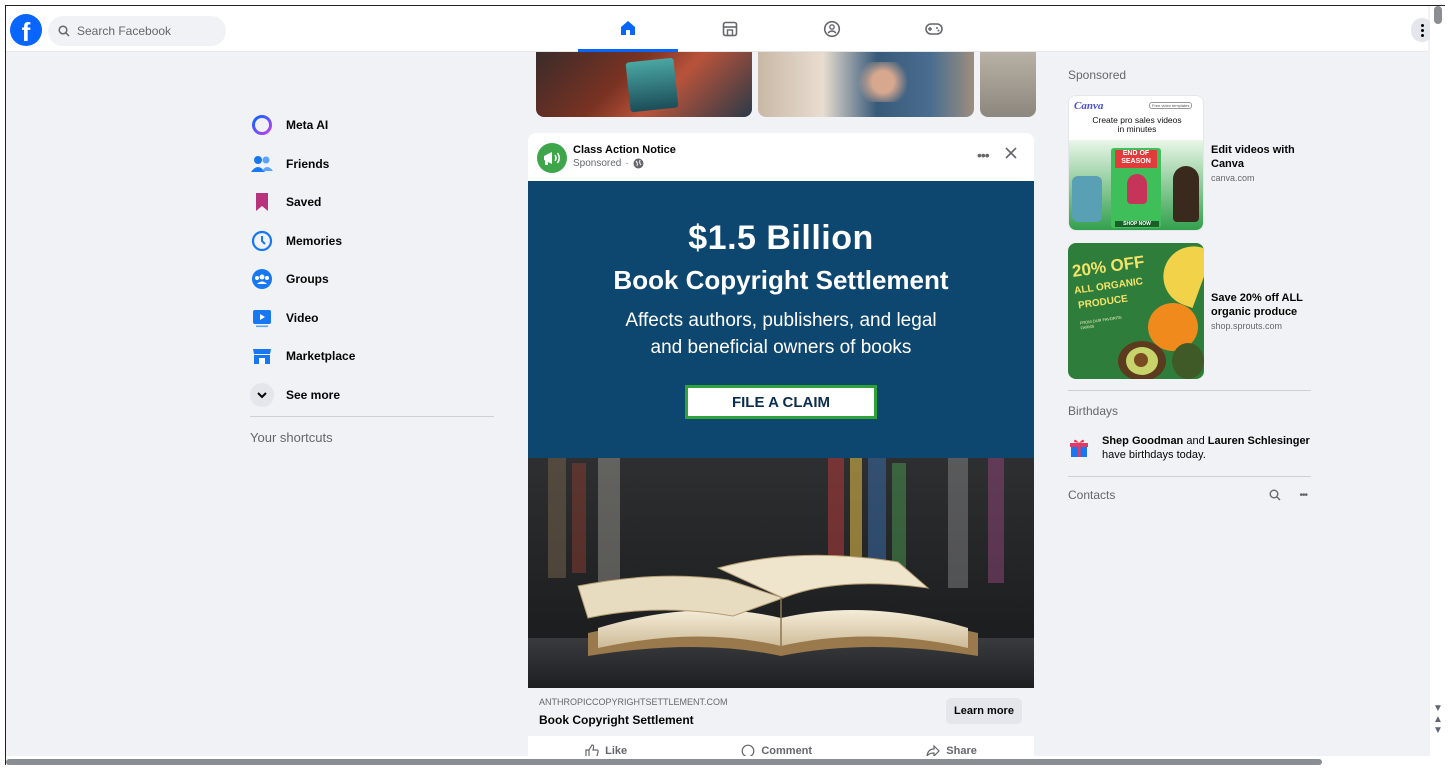  Describe the element at coordinates (781, 573) in the screenshot. I see `open-book-image` at that location.